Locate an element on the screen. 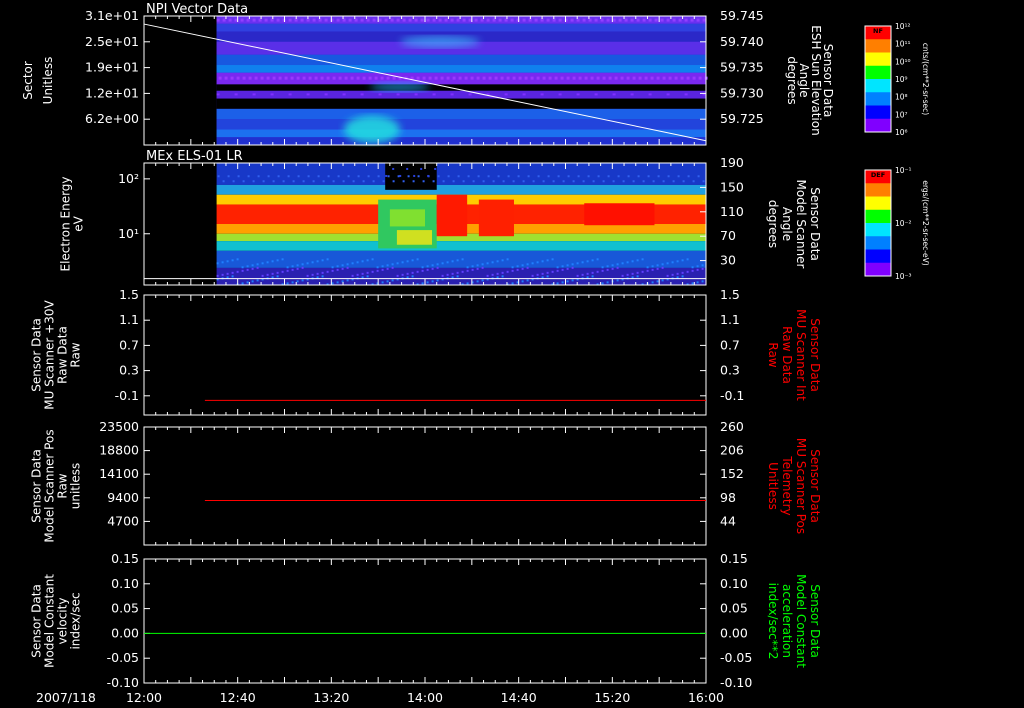  y-tick-label: 0.05 is located at coordinates (125, 608).